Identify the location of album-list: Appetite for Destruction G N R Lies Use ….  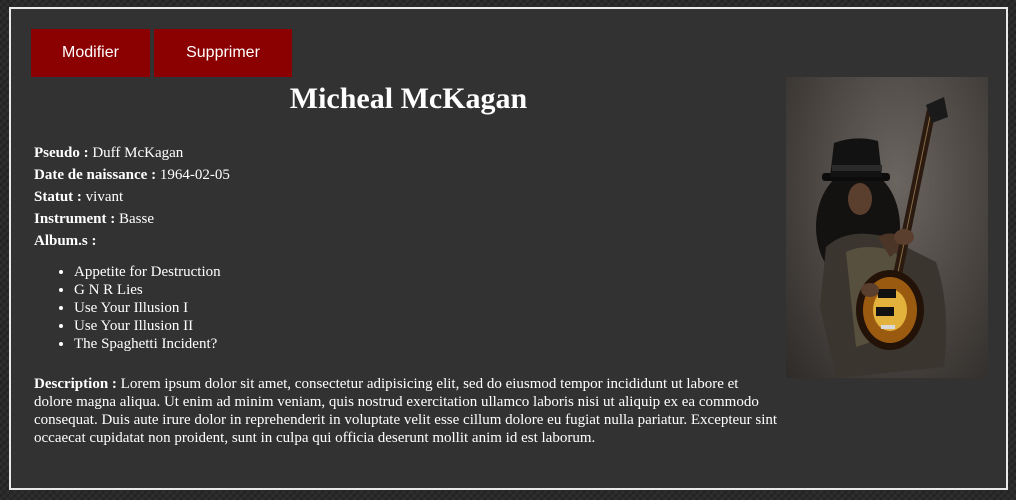
(127, 308).